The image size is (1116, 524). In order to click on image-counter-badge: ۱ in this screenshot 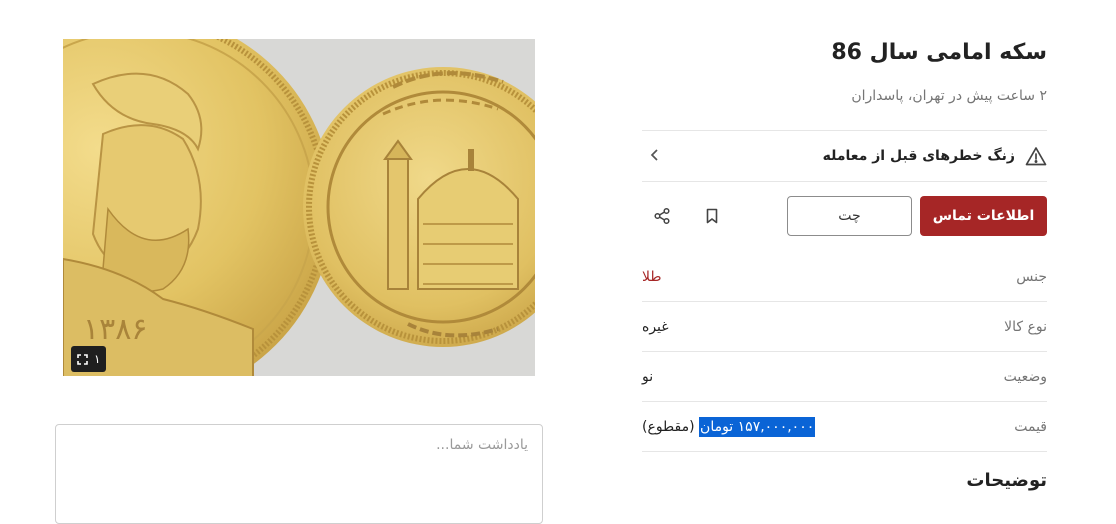, I will do `click(89, 359)`.